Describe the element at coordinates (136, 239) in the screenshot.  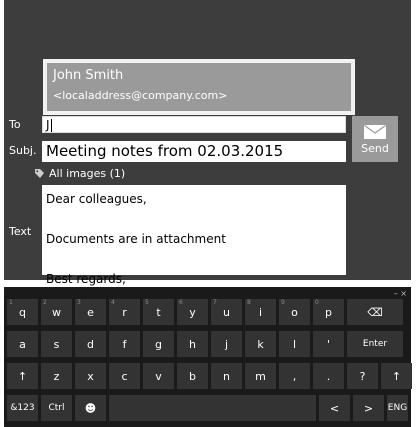
I see `body-line: Documents are in attachment` at that location.